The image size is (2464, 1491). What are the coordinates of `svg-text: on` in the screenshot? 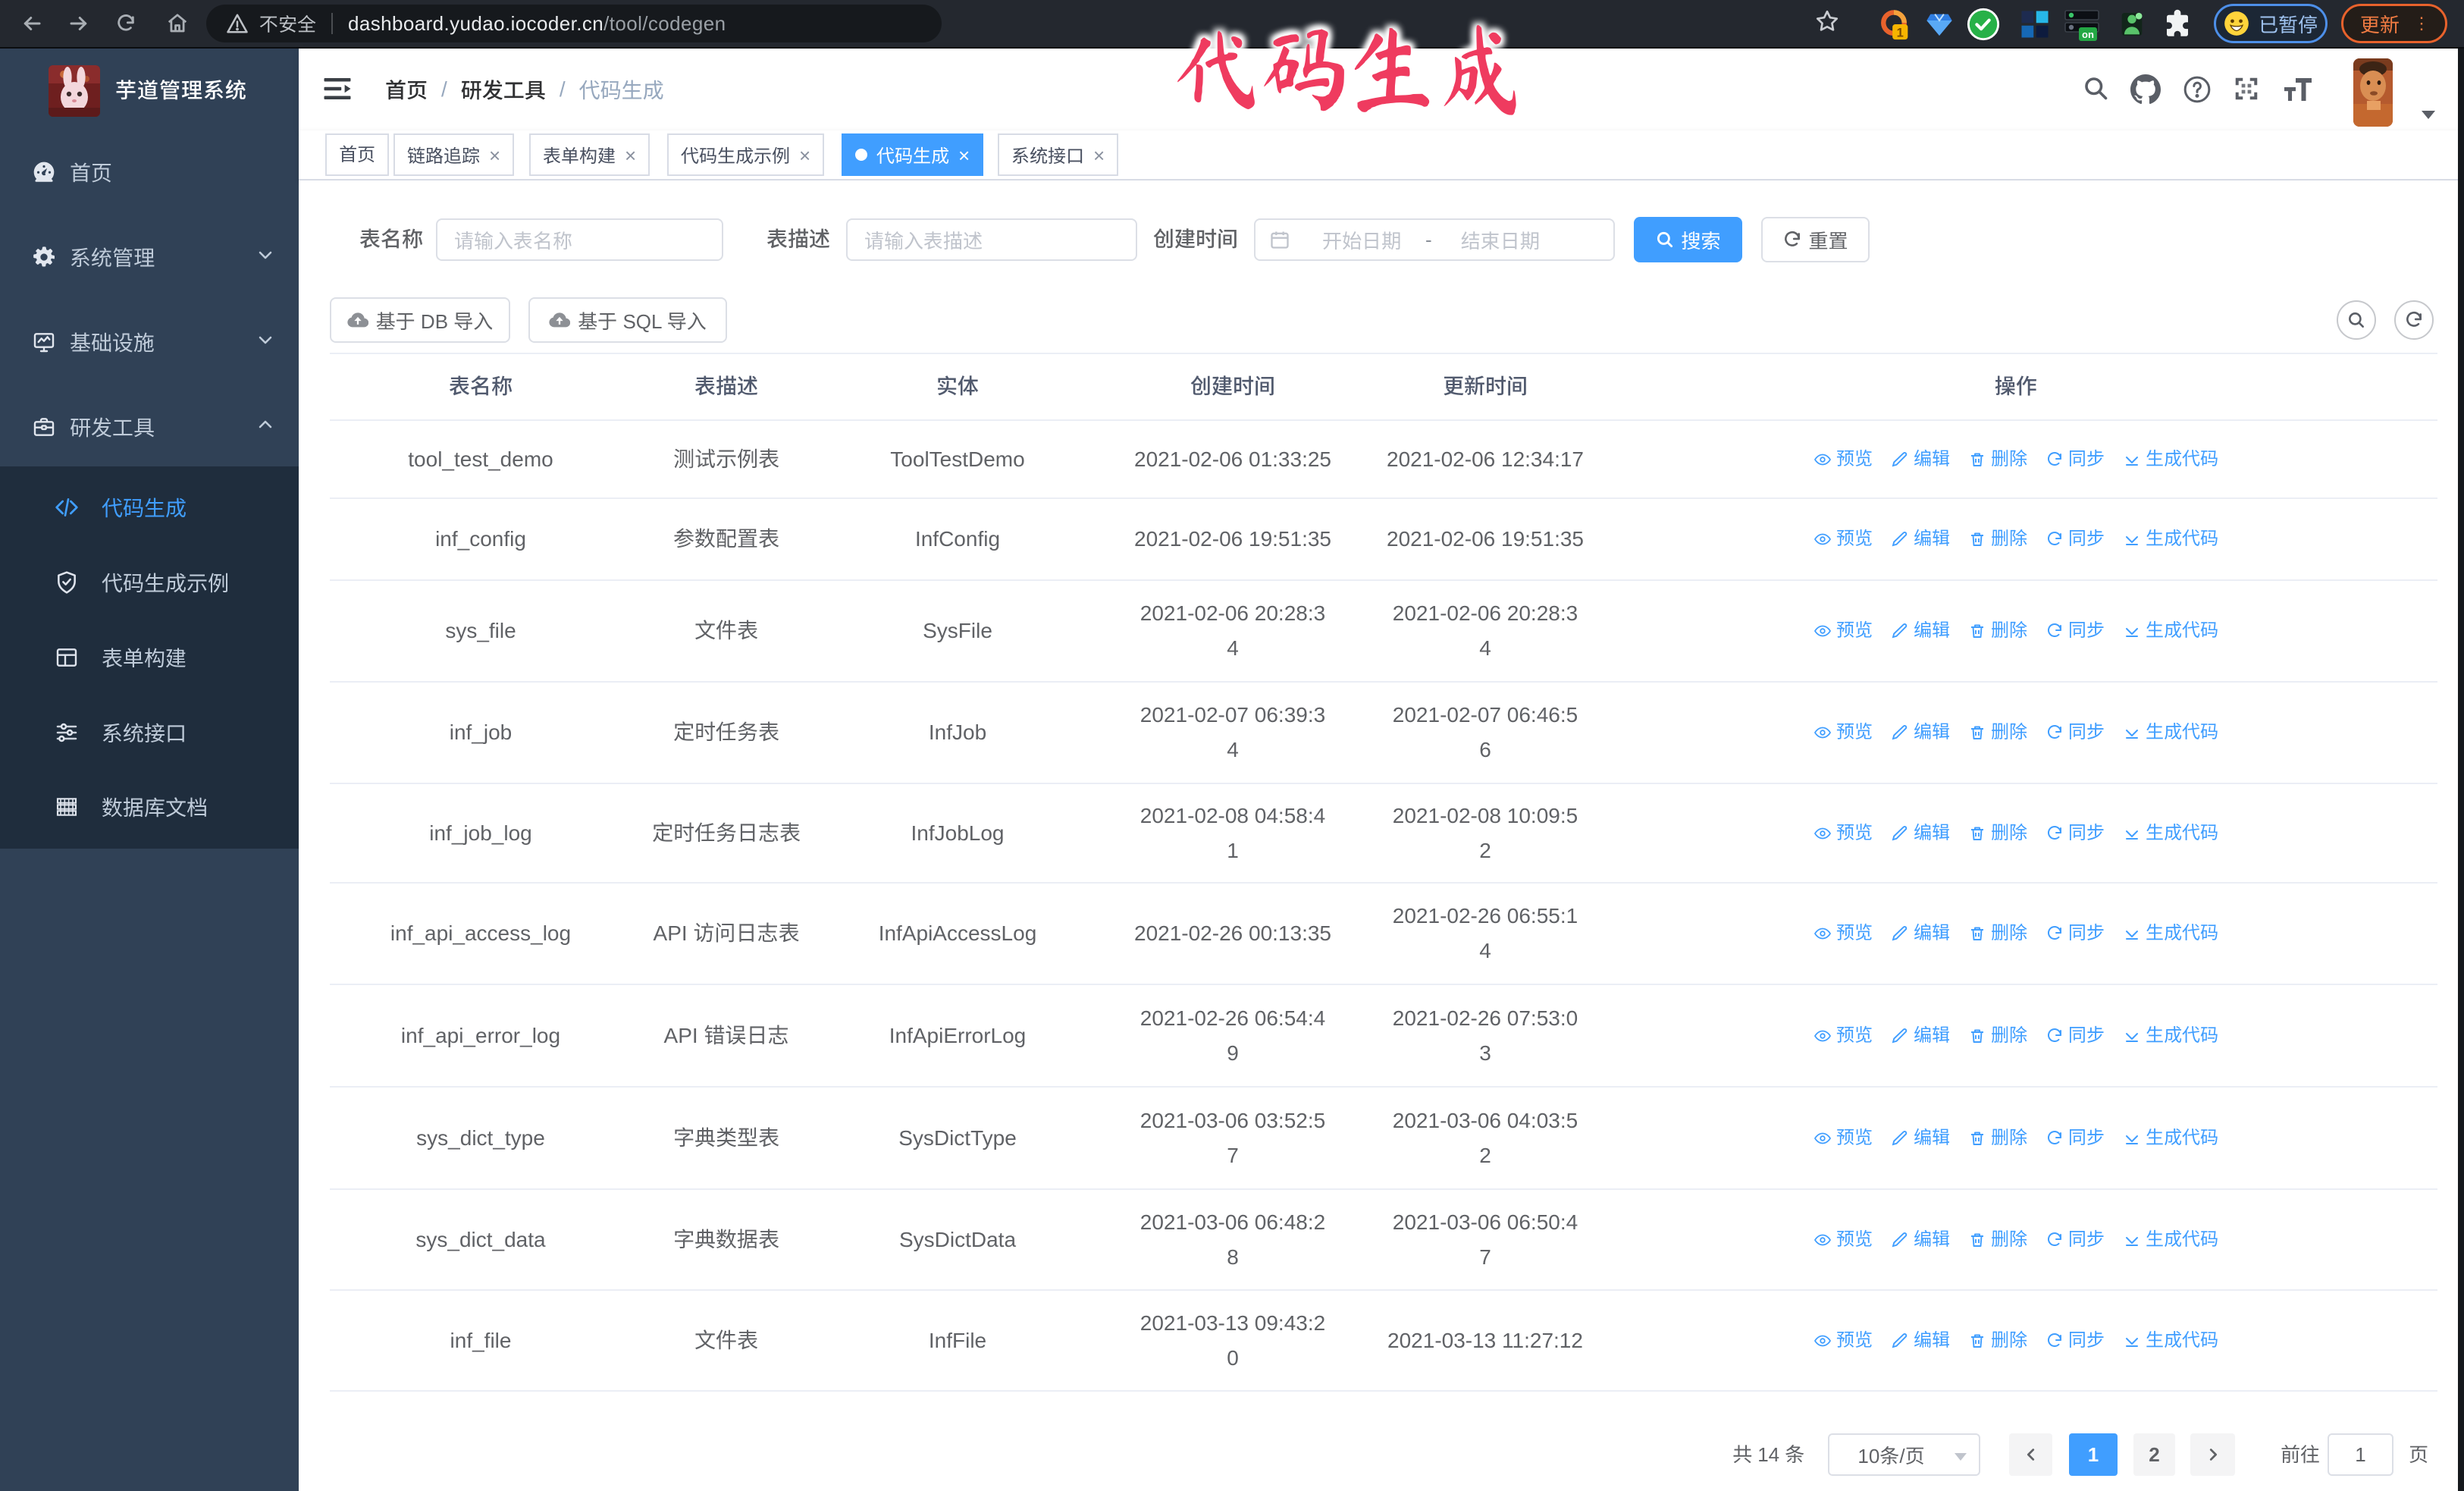 It's located at (2088, 34).